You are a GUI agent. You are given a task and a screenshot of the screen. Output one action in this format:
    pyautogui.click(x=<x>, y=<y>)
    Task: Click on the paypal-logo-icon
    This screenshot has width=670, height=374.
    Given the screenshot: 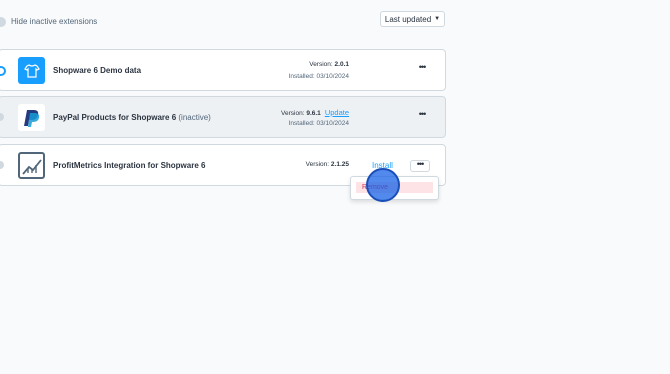 What is the action you would take?
    pyautogui.click(x=31, y=117)
    